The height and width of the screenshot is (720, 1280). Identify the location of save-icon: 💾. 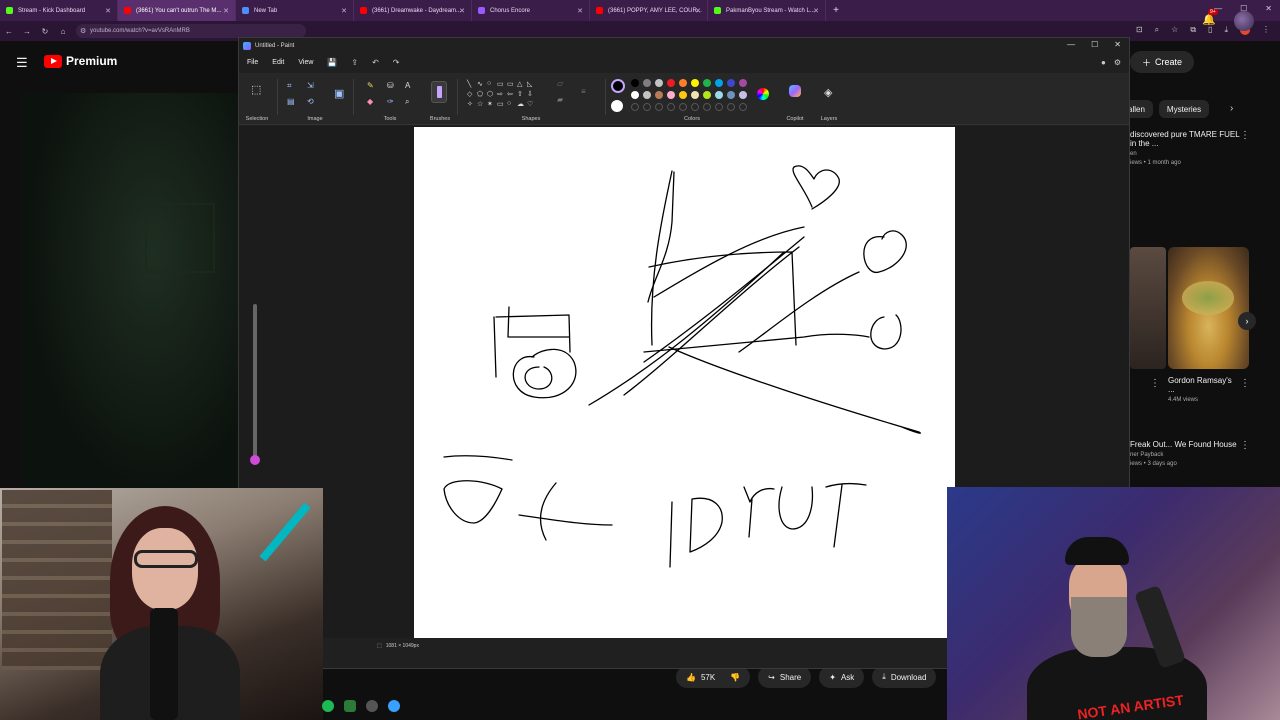
(332, 62).